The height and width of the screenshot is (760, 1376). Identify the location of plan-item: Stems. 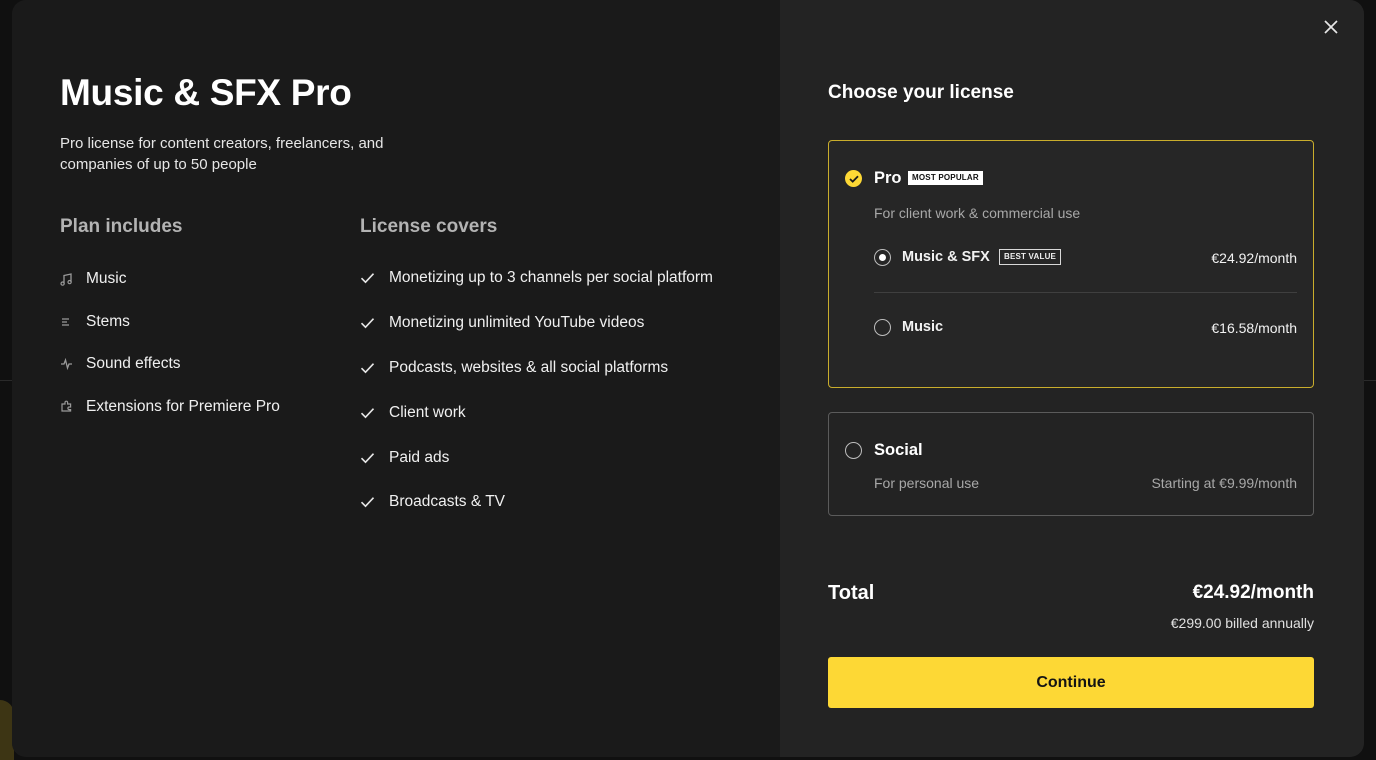
(170, 322).